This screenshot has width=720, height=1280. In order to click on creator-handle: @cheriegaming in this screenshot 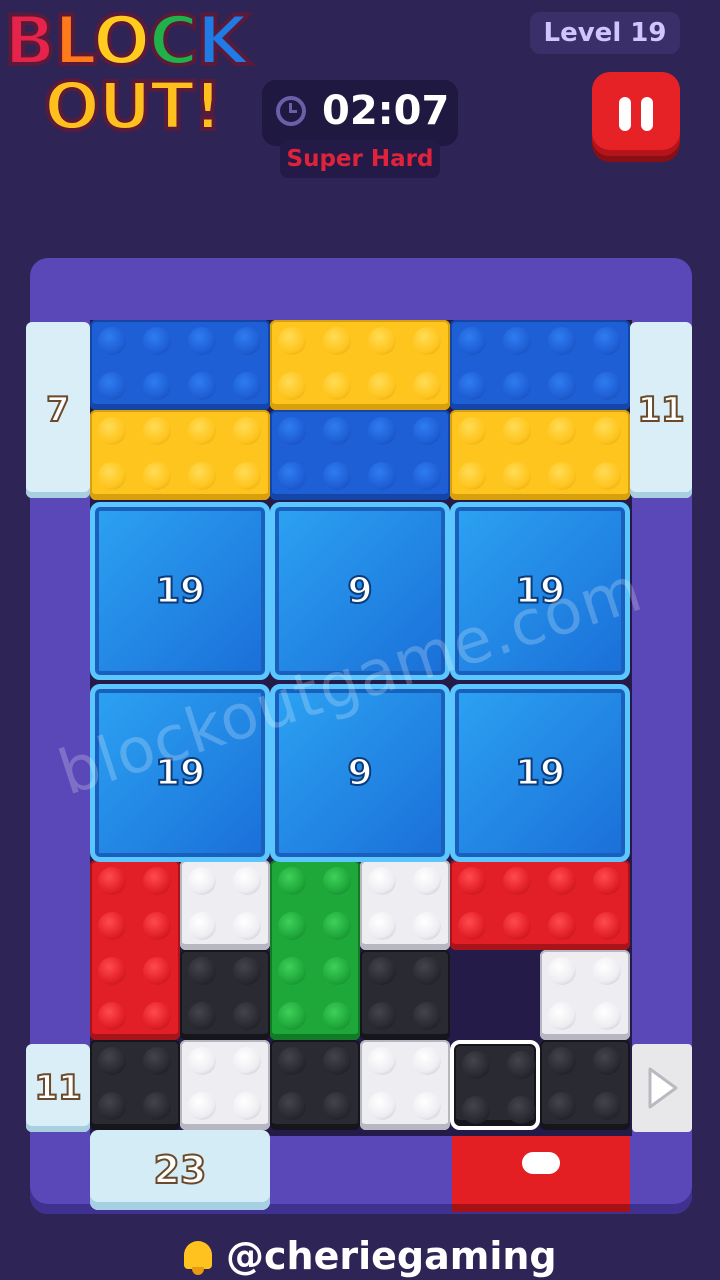, I will do `click(370, 1256)`.